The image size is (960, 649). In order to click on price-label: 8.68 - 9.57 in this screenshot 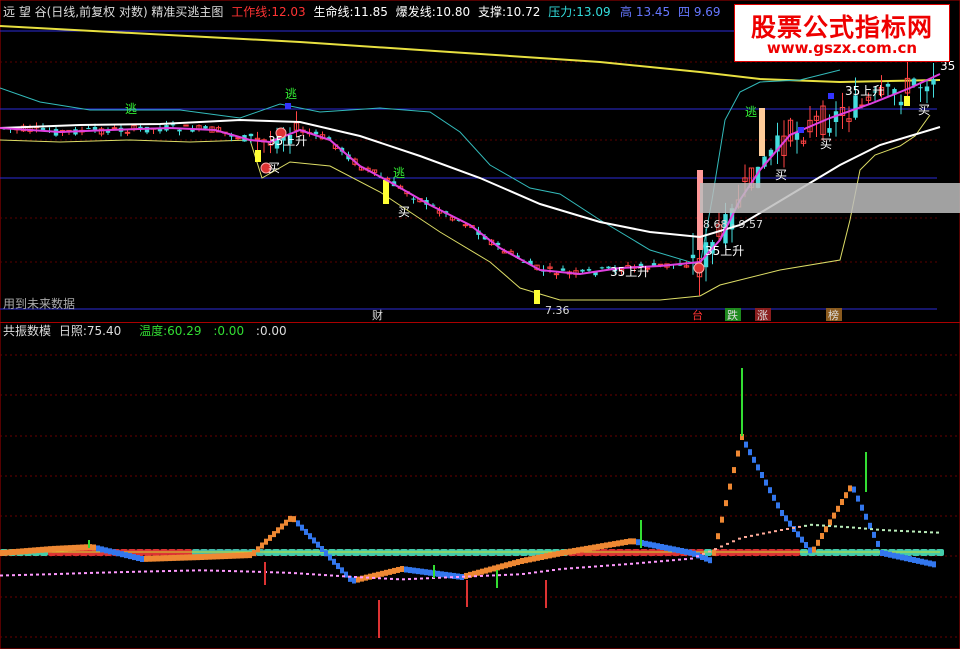, I will do `click(733, 224)`.